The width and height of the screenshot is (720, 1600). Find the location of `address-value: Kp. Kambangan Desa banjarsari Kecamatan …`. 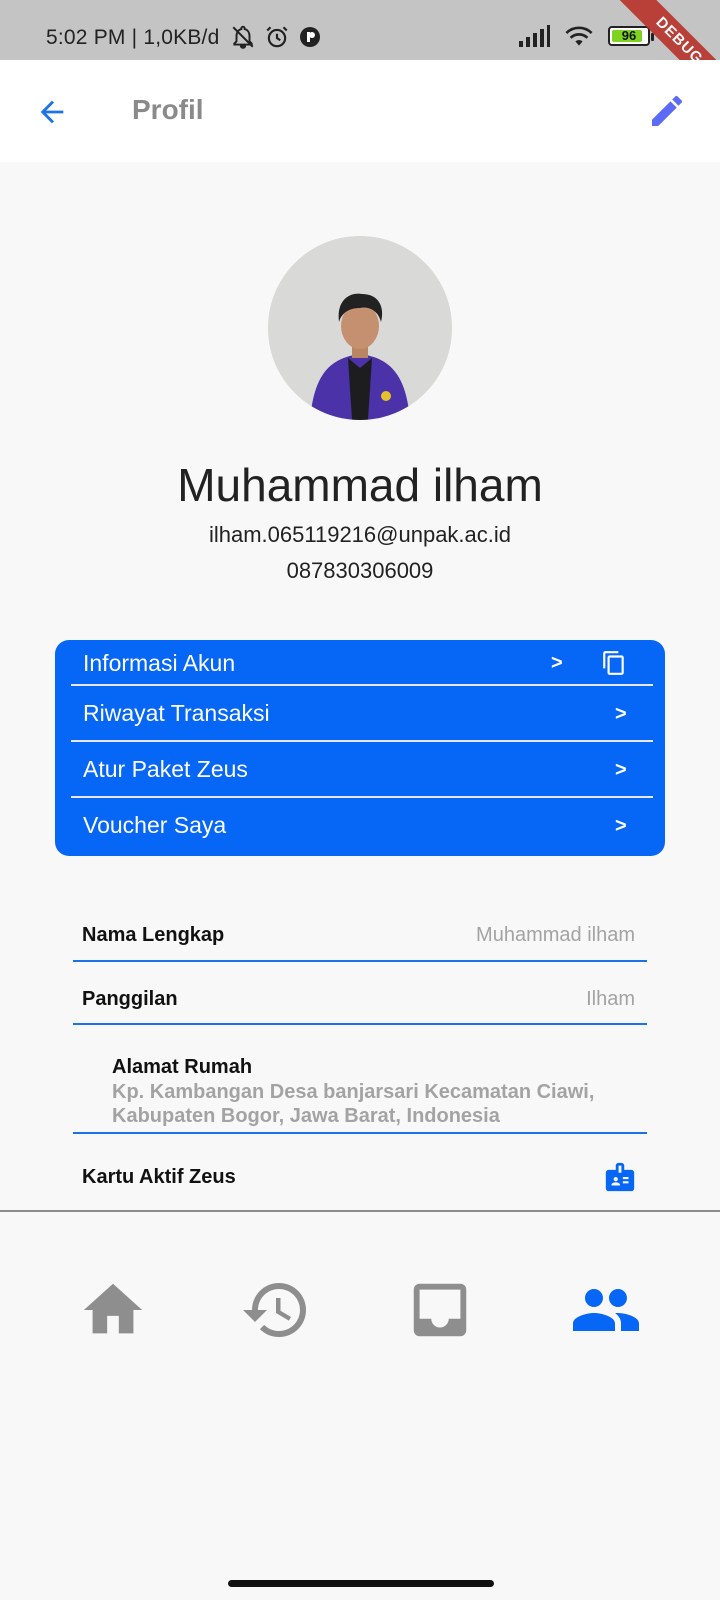

address-value: Kp. Kambangan Desa banjarsari Kecamatan … is located at coordinates (353, 1104).